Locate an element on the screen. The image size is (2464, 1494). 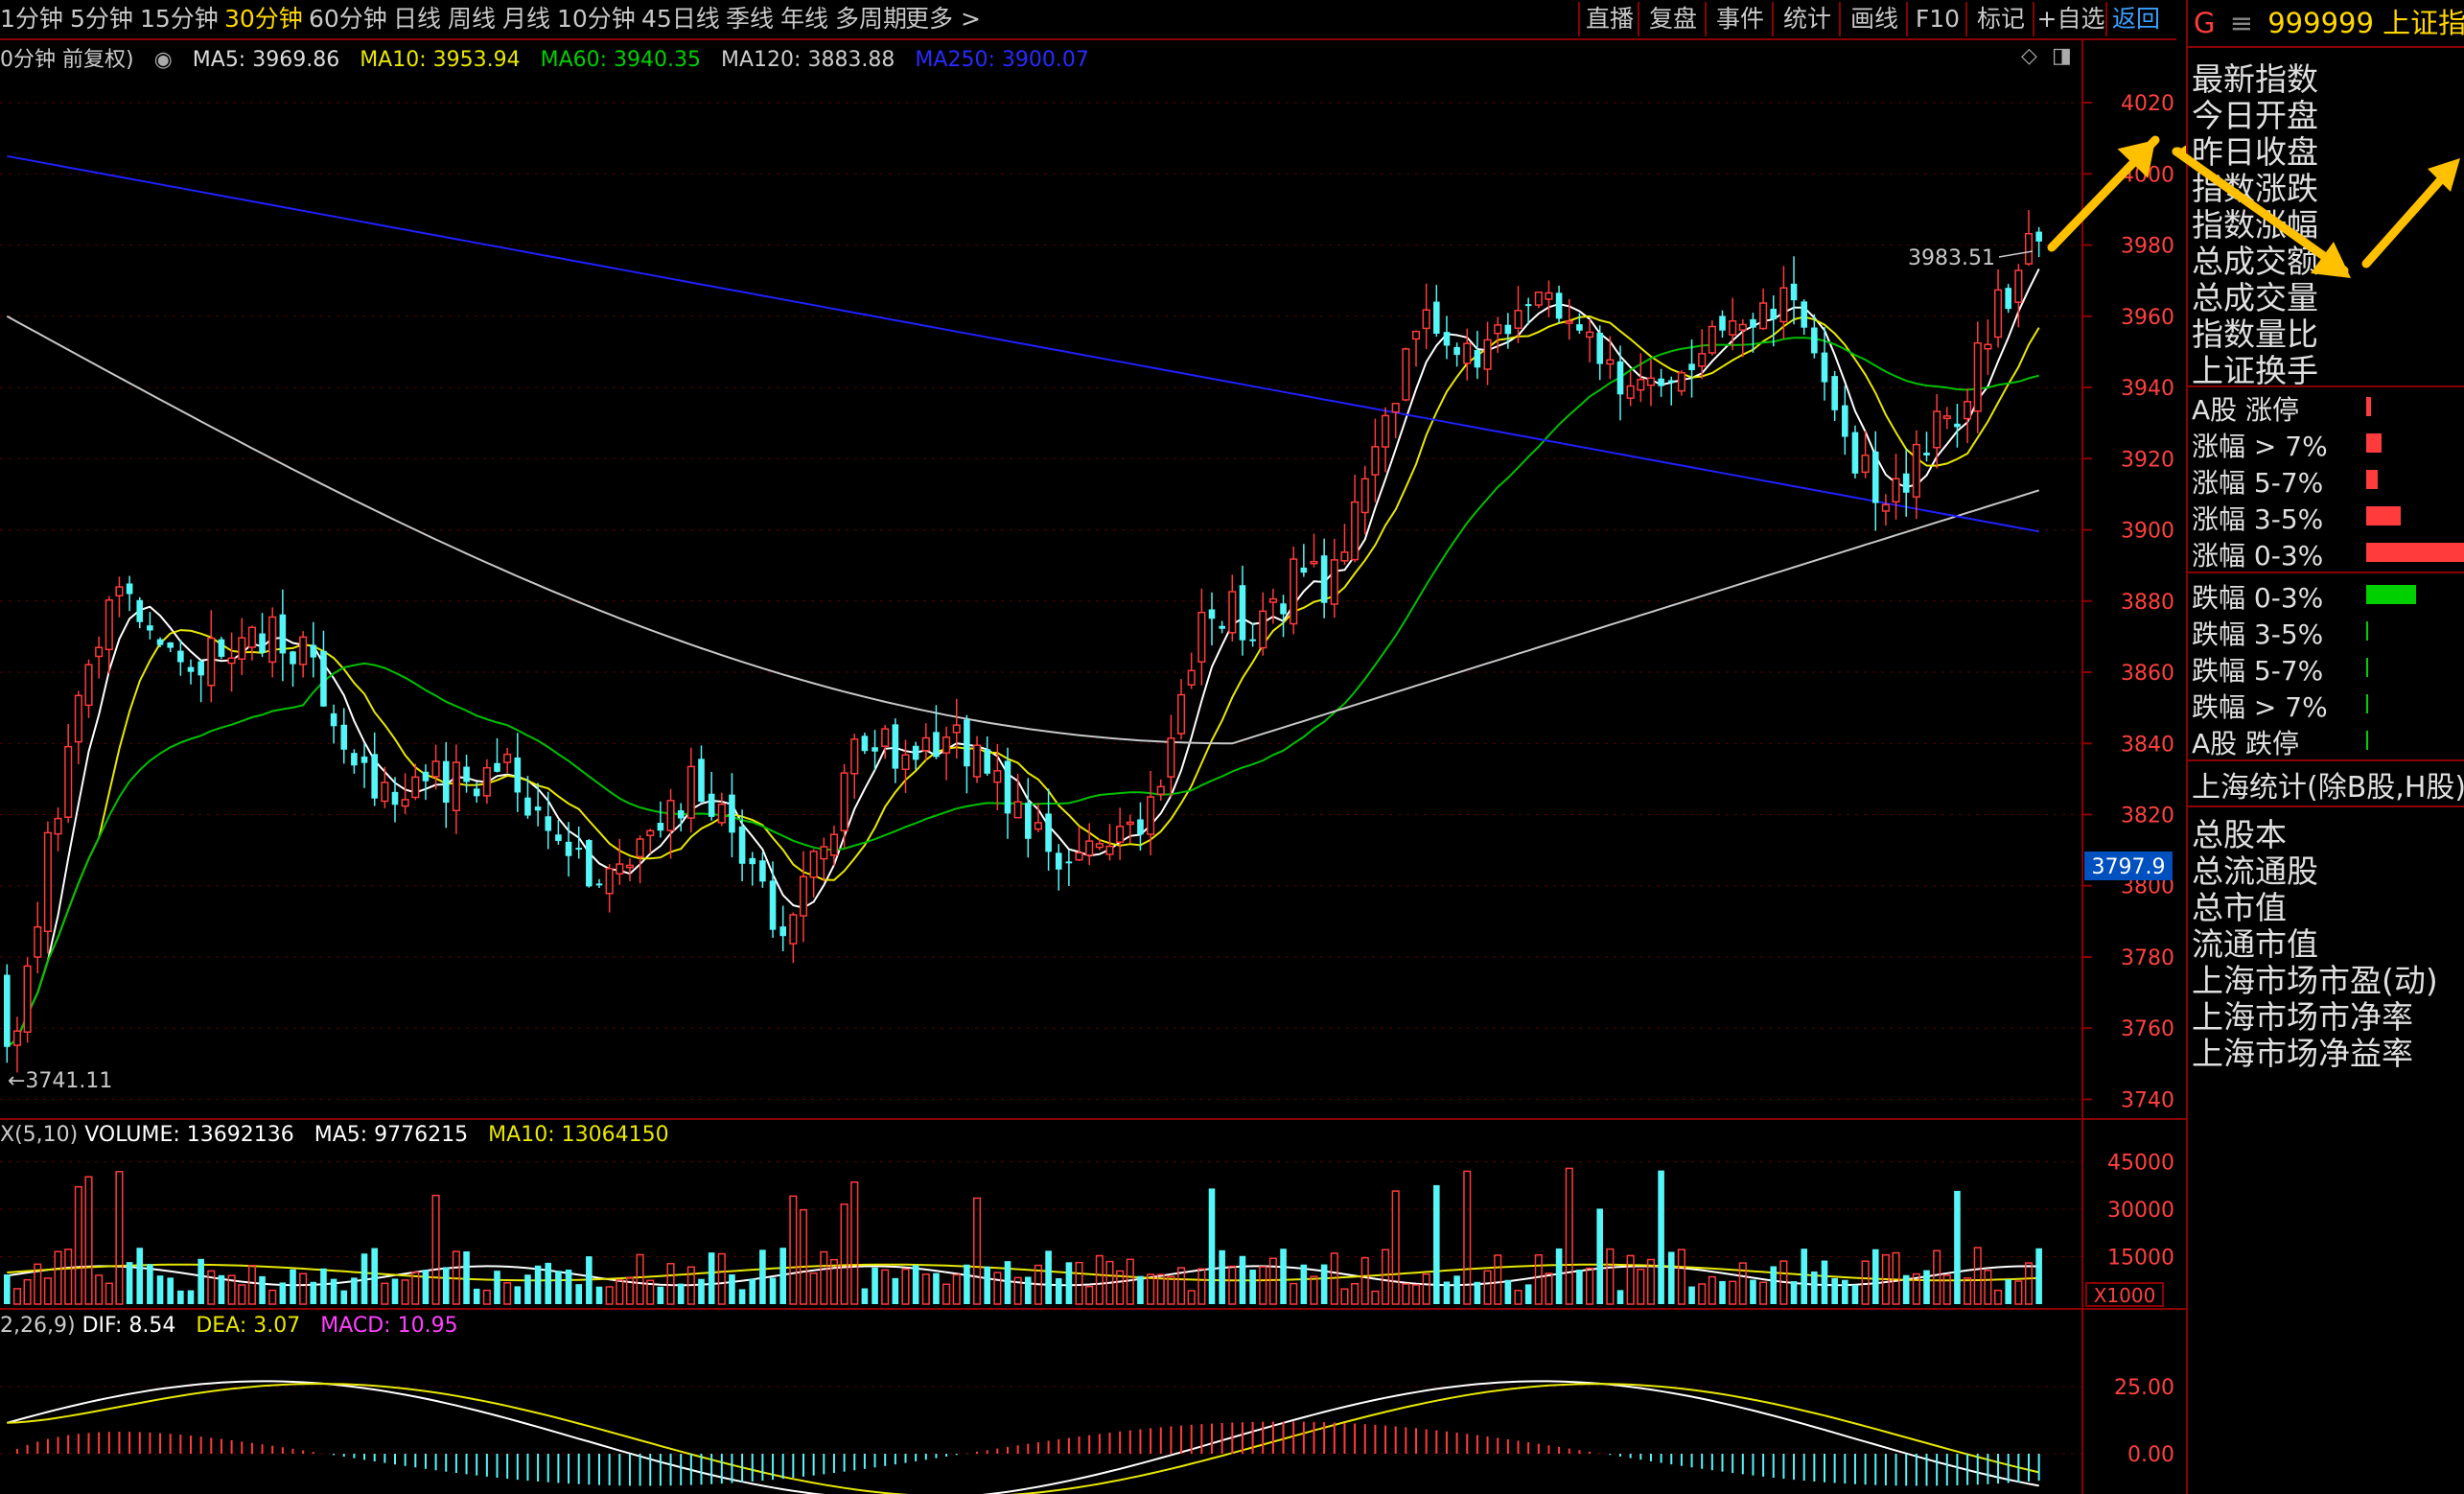
distribution-label-7: 跌幅 5-7% is located at coordinates (2258, 671).